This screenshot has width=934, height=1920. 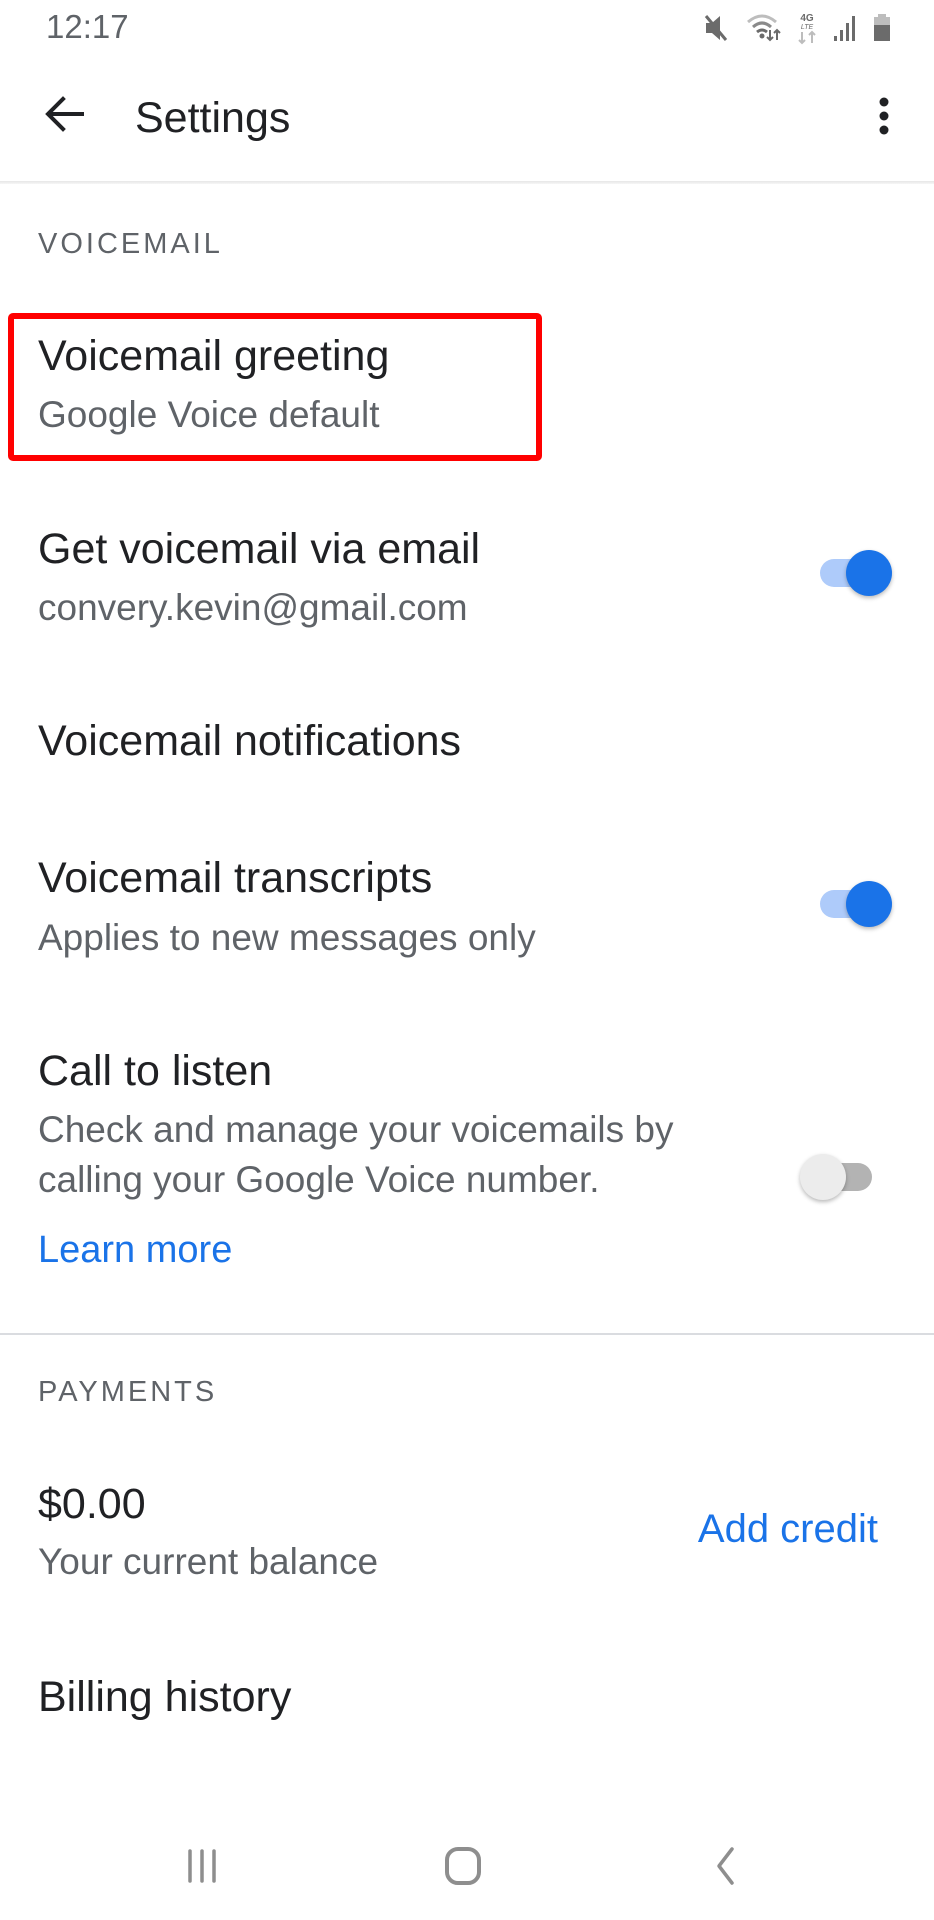 What do you see at coordinates (165, 1697) in the screenshot?
I see `setting-title: Billing history` at bounding box center [165, 1697].